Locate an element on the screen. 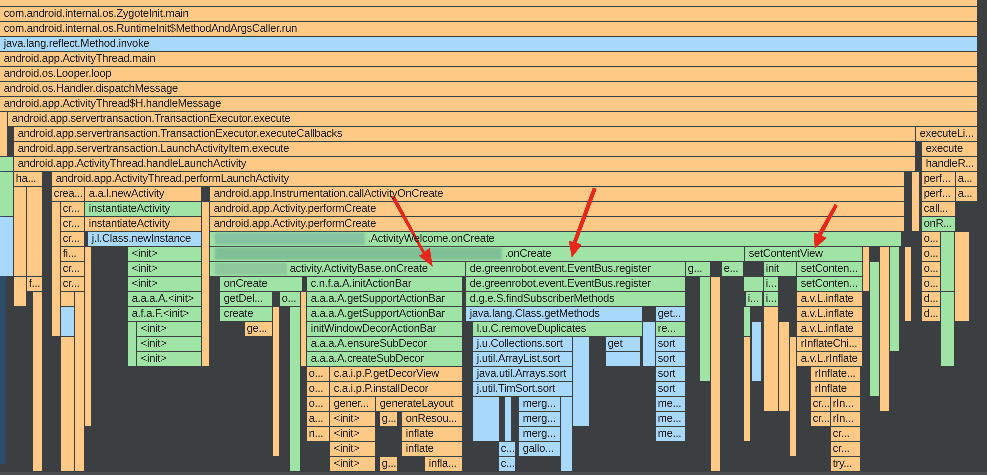 The height and width of the screenshot is (475, 987). stack-frame: de.greenrobot.event.EventBus.register is located at coordinates (575, 269).